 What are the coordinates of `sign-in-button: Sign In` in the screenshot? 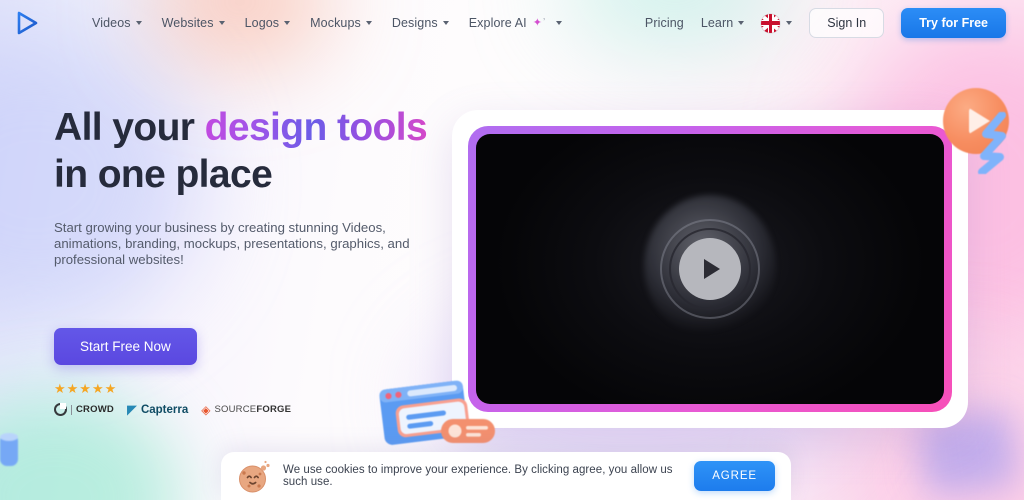 It's located at (847, 23).